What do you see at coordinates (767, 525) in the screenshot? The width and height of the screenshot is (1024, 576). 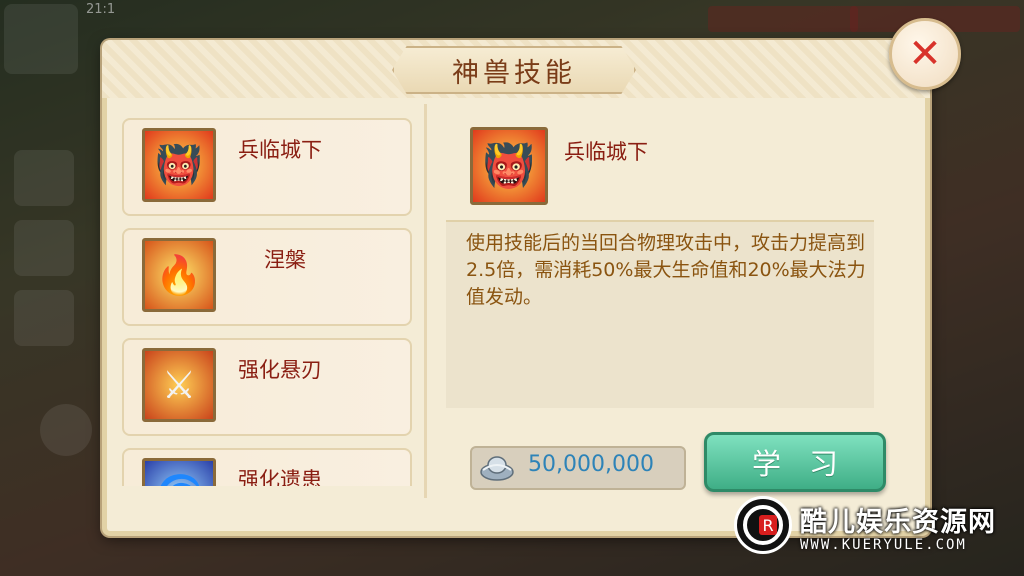 I see `svg-text: R` at bounding box center [767, 525].